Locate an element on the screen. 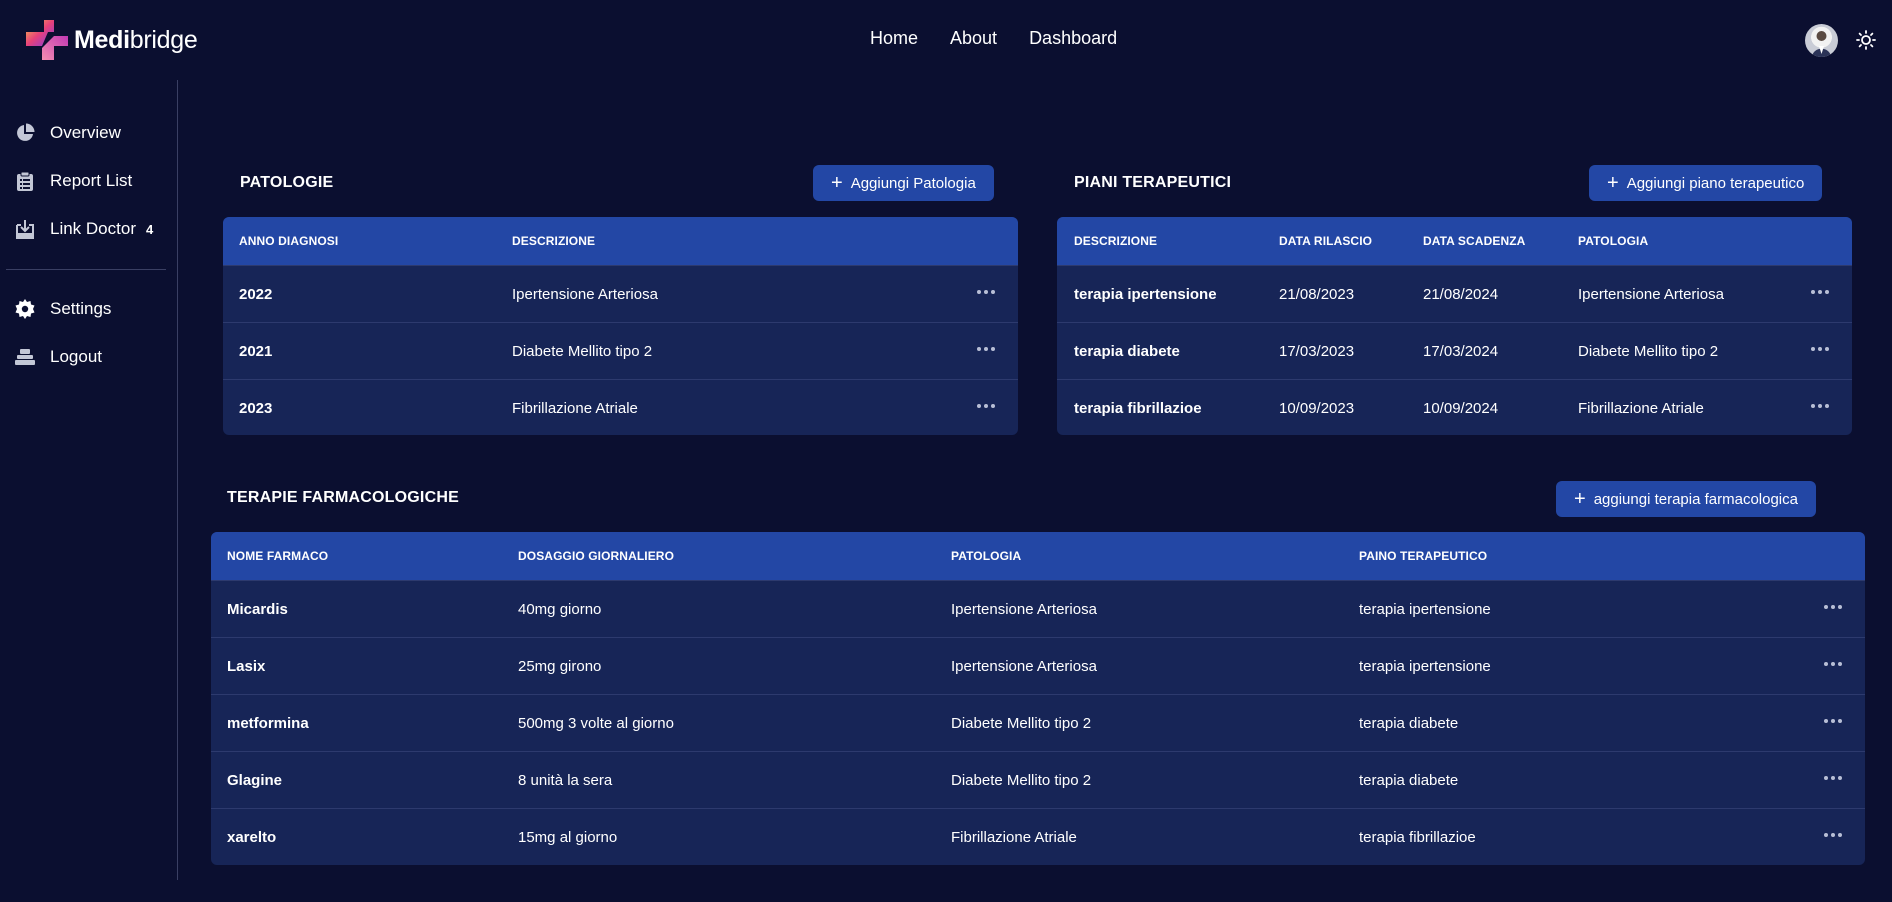  sidebar-item-label: Overview is located at coordinates (85, 132).